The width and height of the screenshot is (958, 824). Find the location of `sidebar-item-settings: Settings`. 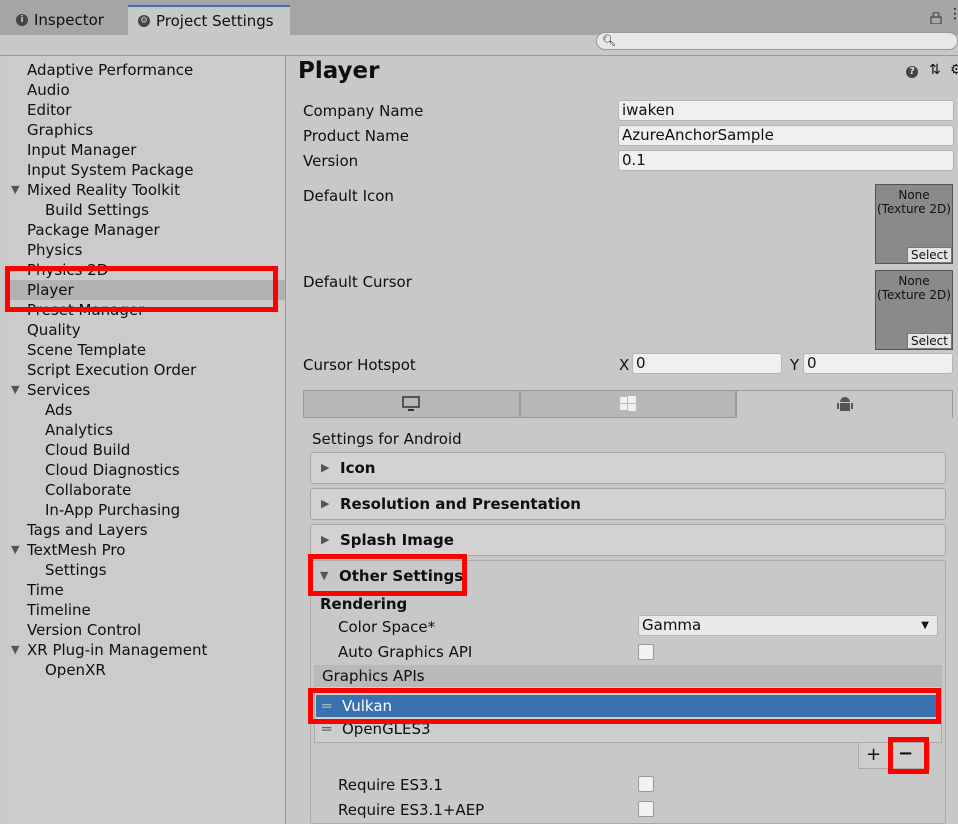

sidebar-item-settings: Settings is located at coordinates (146, 570).